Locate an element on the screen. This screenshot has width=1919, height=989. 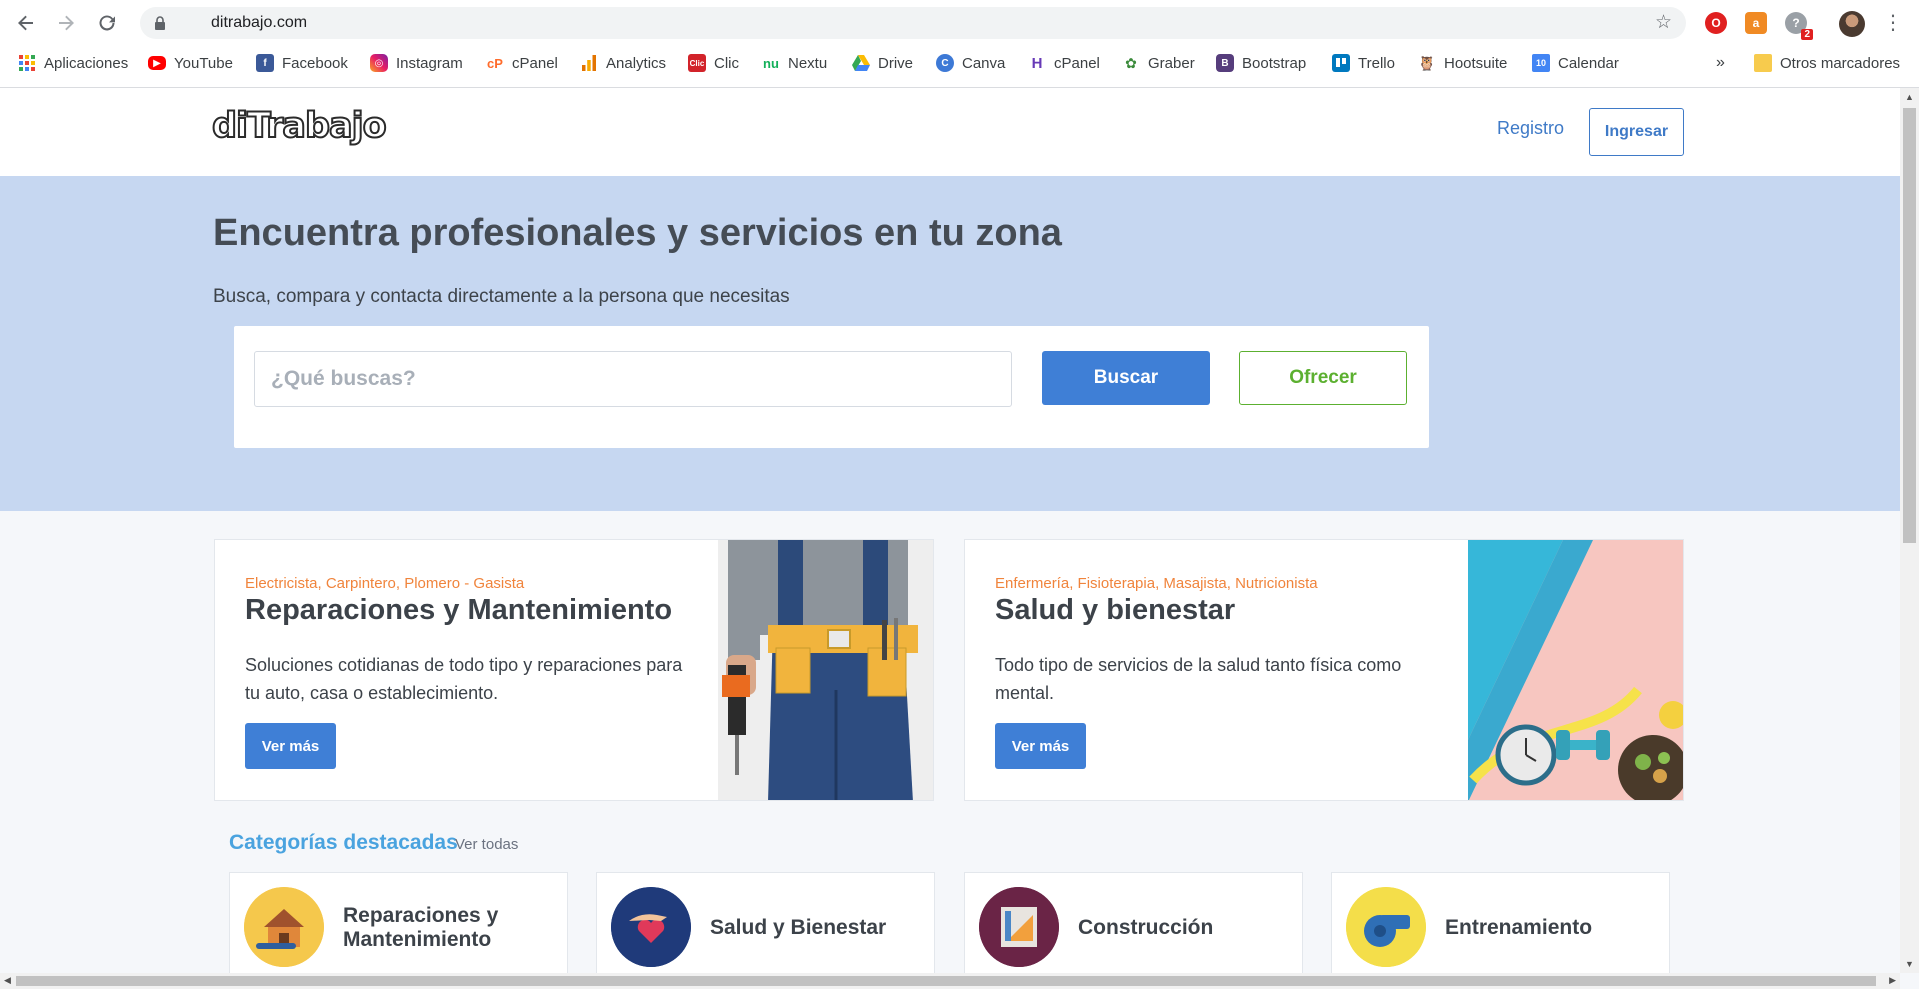
whistle-icon is located at coordinates (1386, 927).